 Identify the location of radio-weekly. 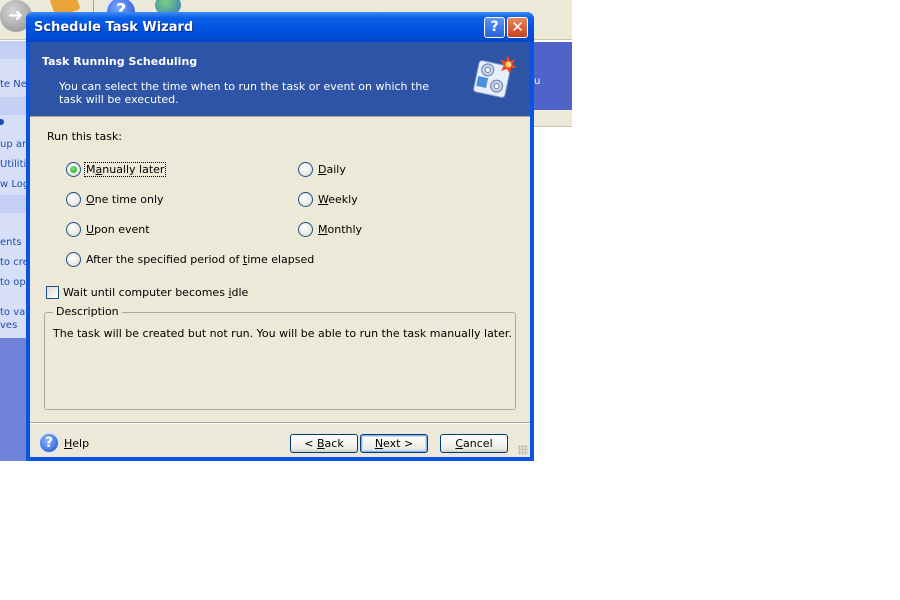
(305, 199).